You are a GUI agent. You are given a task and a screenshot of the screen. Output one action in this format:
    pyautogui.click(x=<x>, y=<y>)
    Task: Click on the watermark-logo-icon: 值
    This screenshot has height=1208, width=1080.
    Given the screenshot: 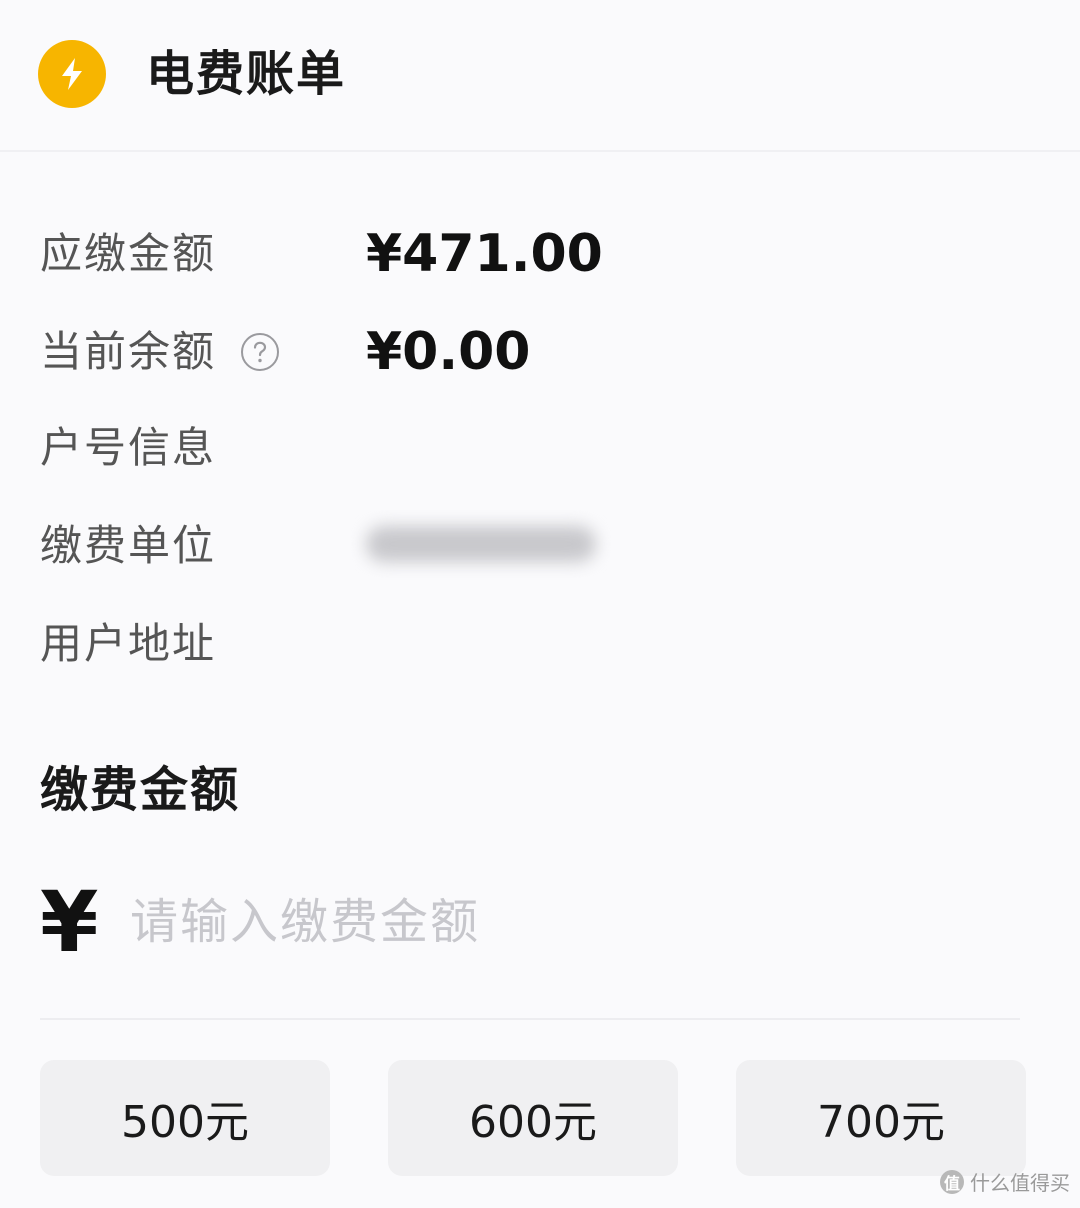 What is the action you would take?
    pyautogui.click(x=952, y=1181)
    